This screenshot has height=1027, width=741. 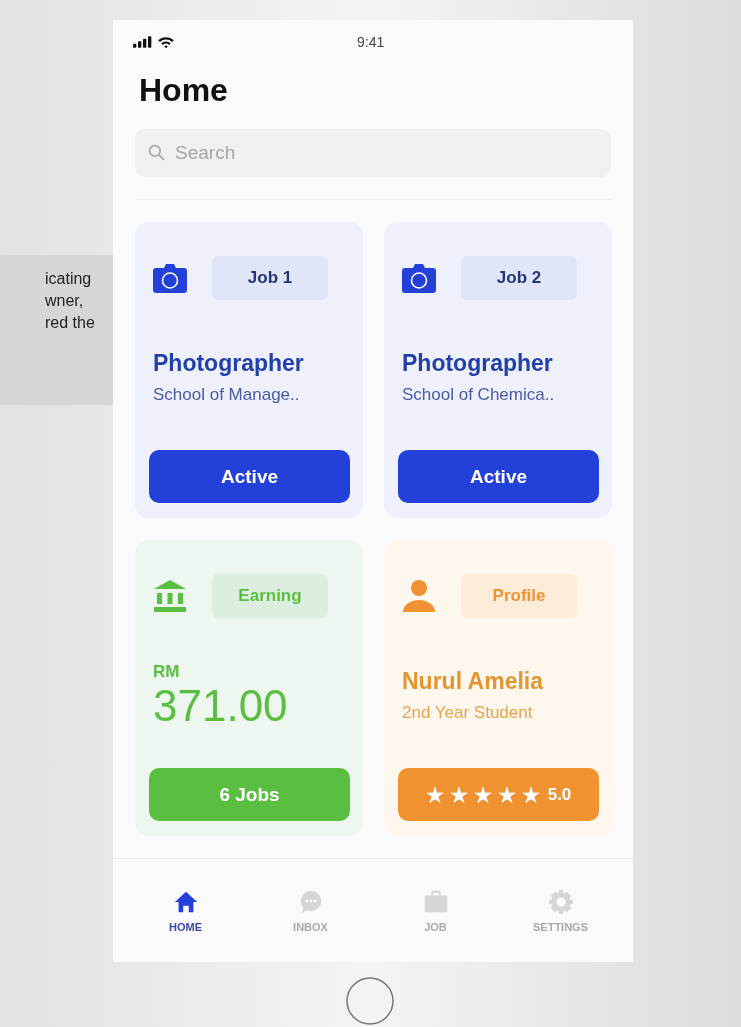 What do you see at coordinates (143, 42) in the screenshot?
I see `signal-icon` at bounding box center [143, 42].